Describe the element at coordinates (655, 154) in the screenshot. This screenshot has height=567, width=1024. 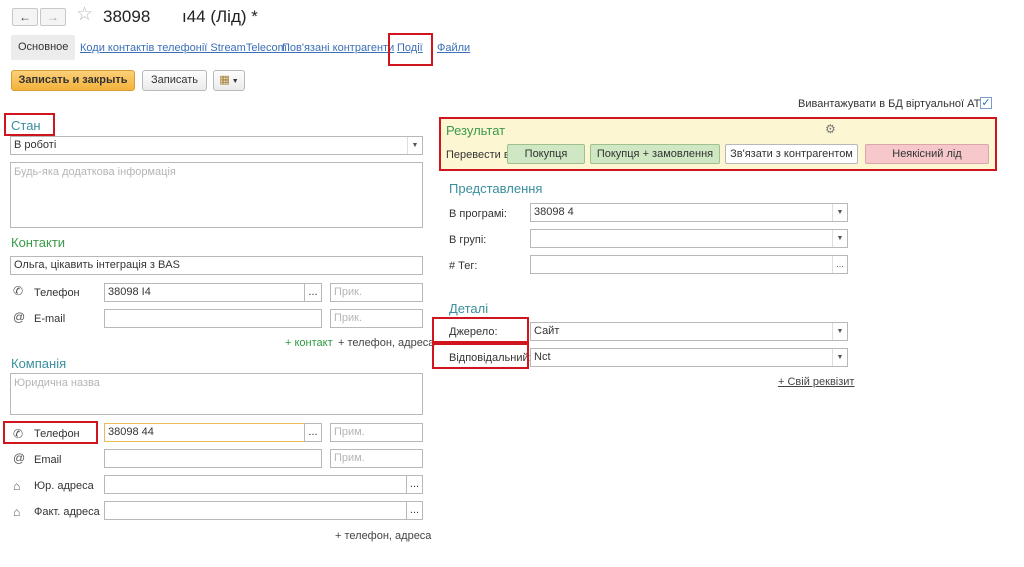
I see `convert-purchase-order-button: Покупця + замовлення` at that location.